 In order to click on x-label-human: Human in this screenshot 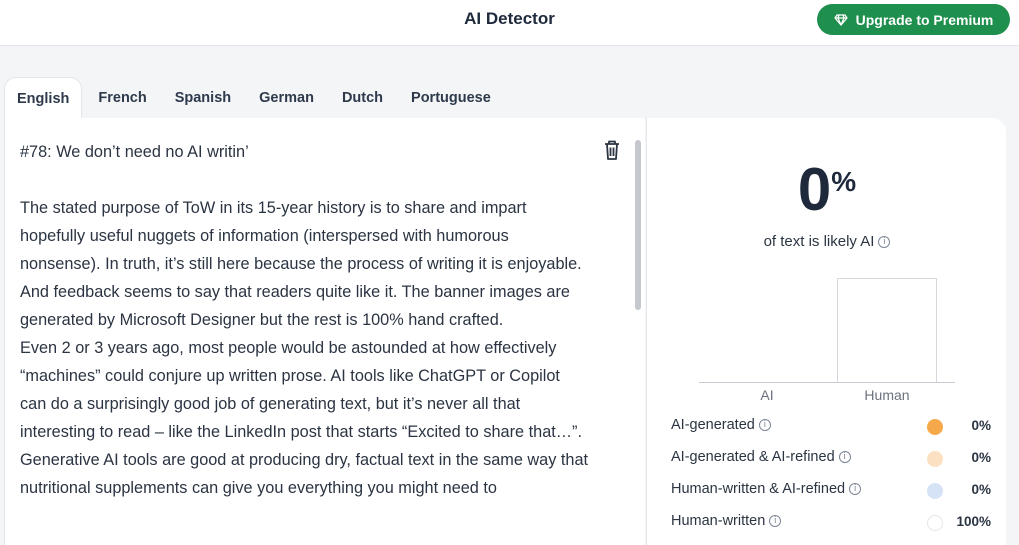, I will do `click(887, 395)`.